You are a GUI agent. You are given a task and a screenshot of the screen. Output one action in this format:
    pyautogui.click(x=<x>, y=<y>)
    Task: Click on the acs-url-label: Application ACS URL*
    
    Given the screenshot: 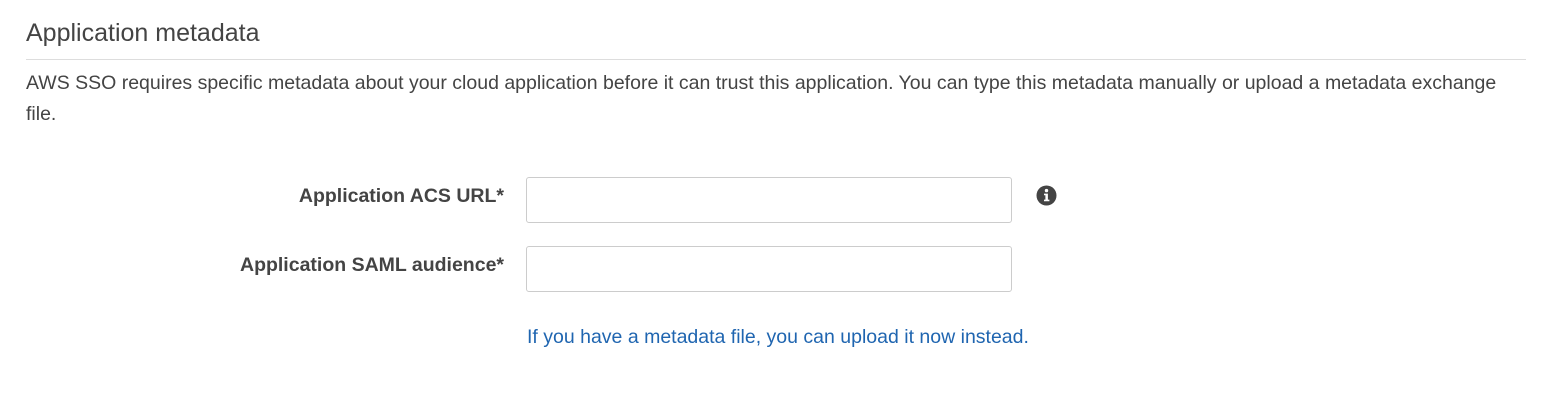 What is the action you would take?
    pyautogui.click(x=401, y=196)
    